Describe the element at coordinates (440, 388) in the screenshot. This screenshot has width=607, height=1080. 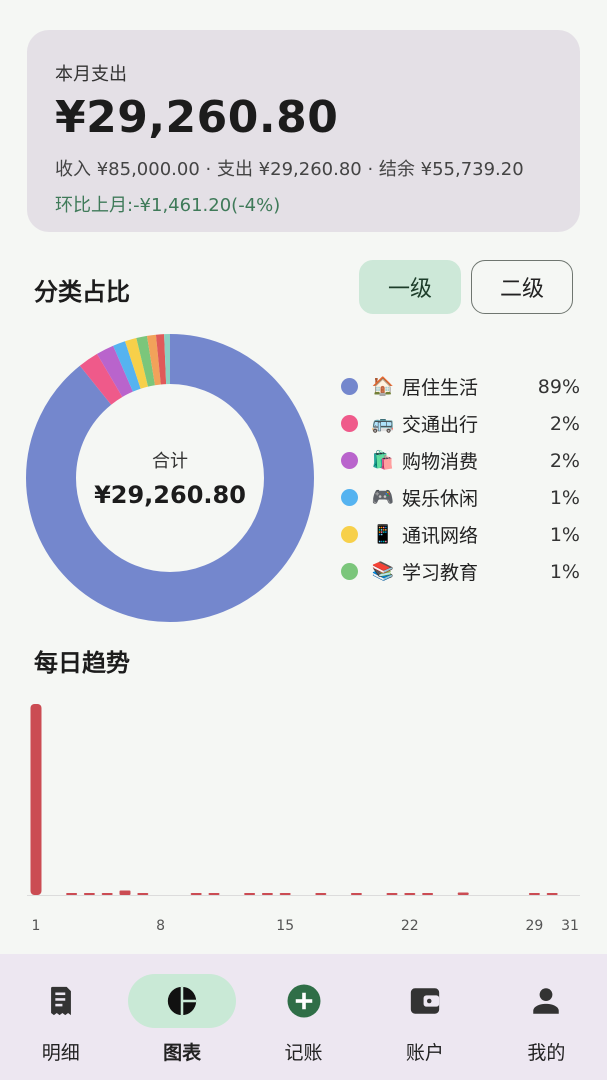
I see `legend-name: 居住生活` at that location.